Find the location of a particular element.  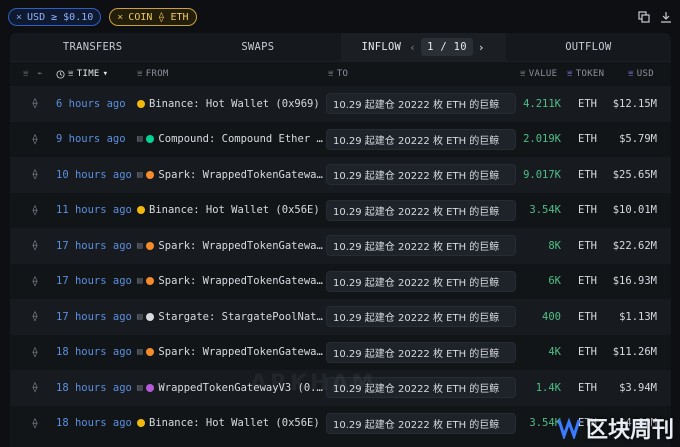

token-filter-icon: ⩸ is located at coordinates (570, 74).